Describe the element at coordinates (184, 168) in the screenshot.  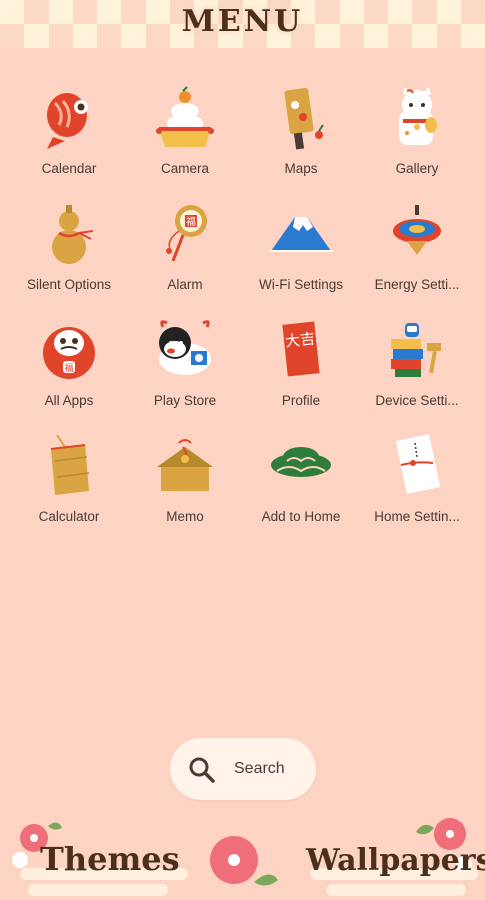
I see `app-label: Camera` at that location.